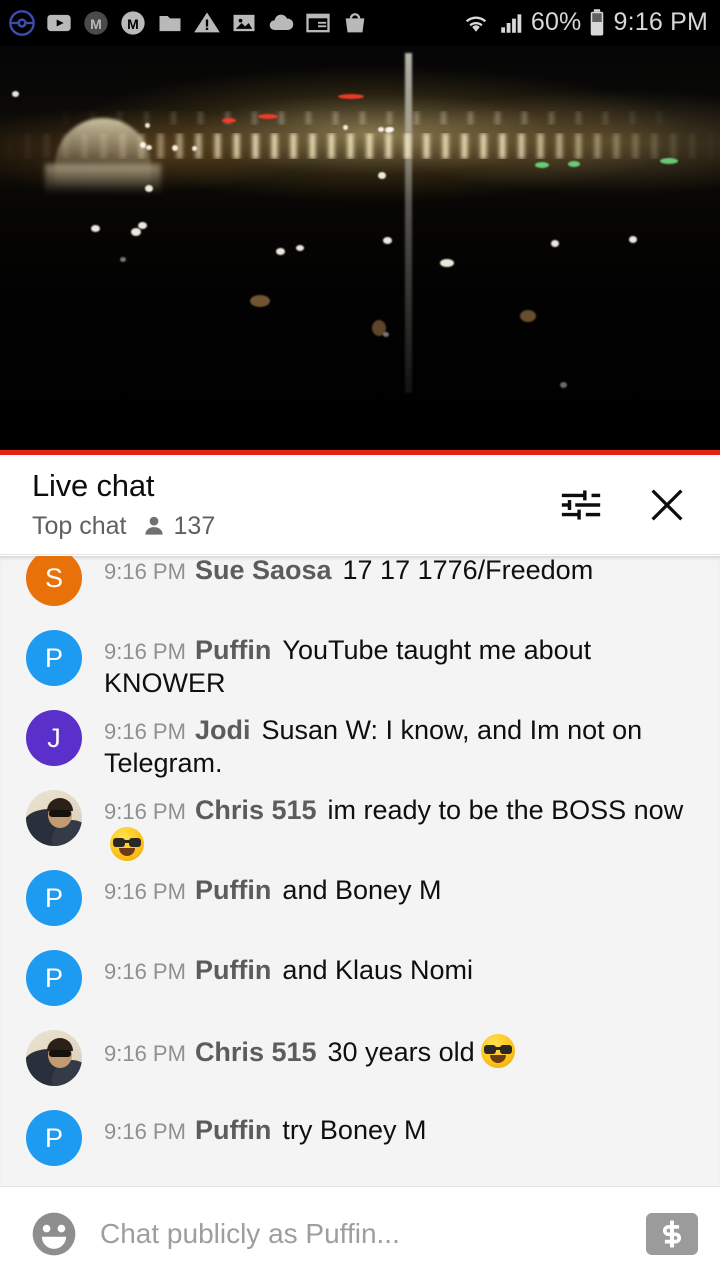  Describe the element at coordinates (360, 505) in the screenshot. I see `live-chat-header: Live chat Top chat 137` at that location.